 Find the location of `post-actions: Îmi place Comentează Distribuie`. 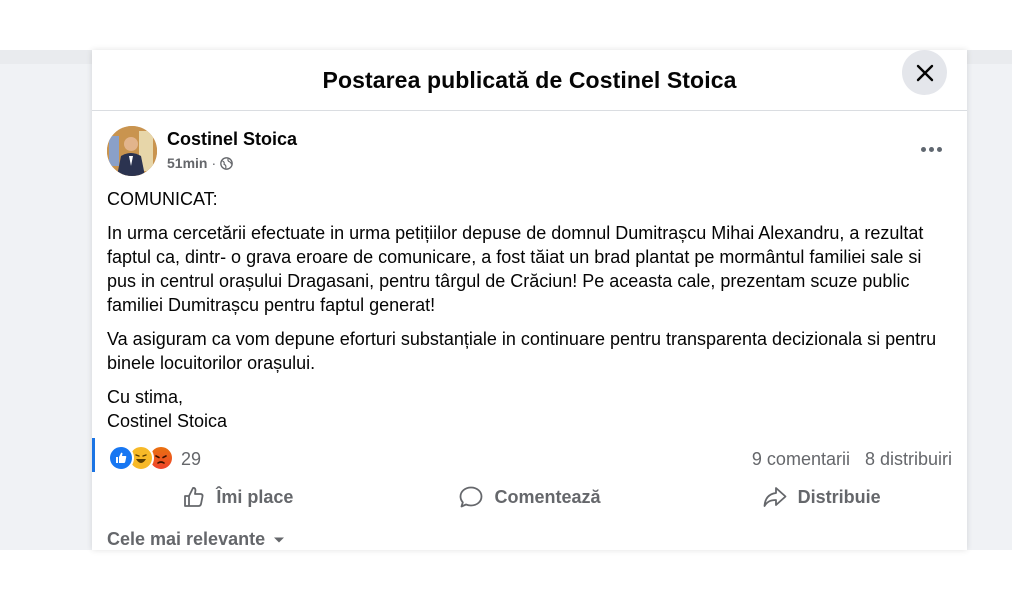

post-actions: Îmi place Comentează Distribuie is located at coordinates (529, 497).